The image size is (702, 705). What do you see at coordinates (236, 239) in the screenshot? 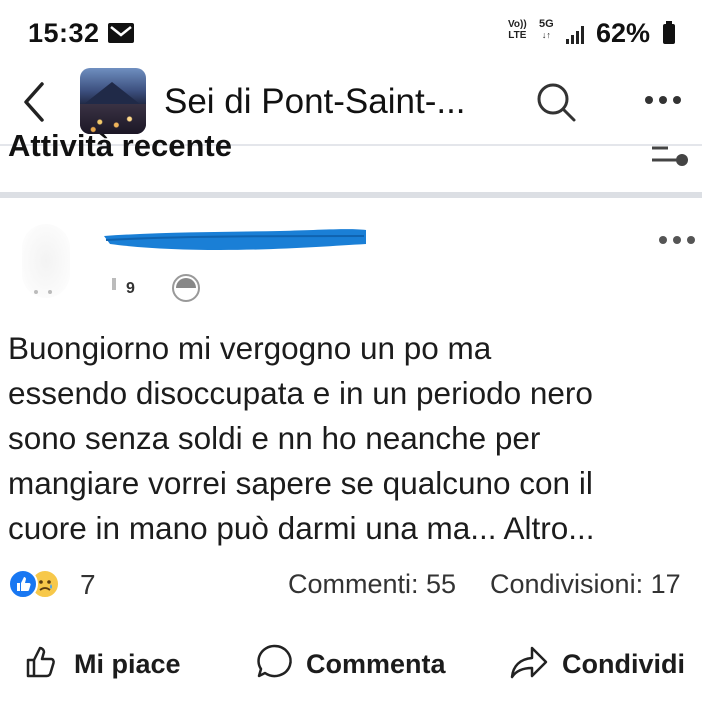
I see `author-name-redacted` at bounding box center [236, 239].